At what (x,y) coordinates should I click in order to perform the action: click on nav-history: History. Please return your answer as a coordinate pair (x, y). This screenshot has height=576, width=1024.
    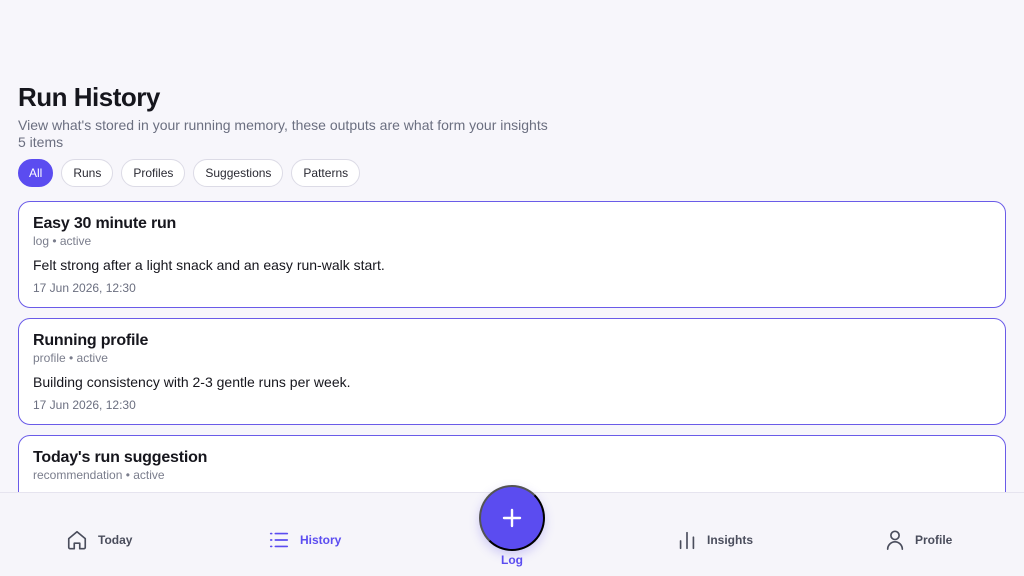
    Looking at the image, I should click on (304, 540).